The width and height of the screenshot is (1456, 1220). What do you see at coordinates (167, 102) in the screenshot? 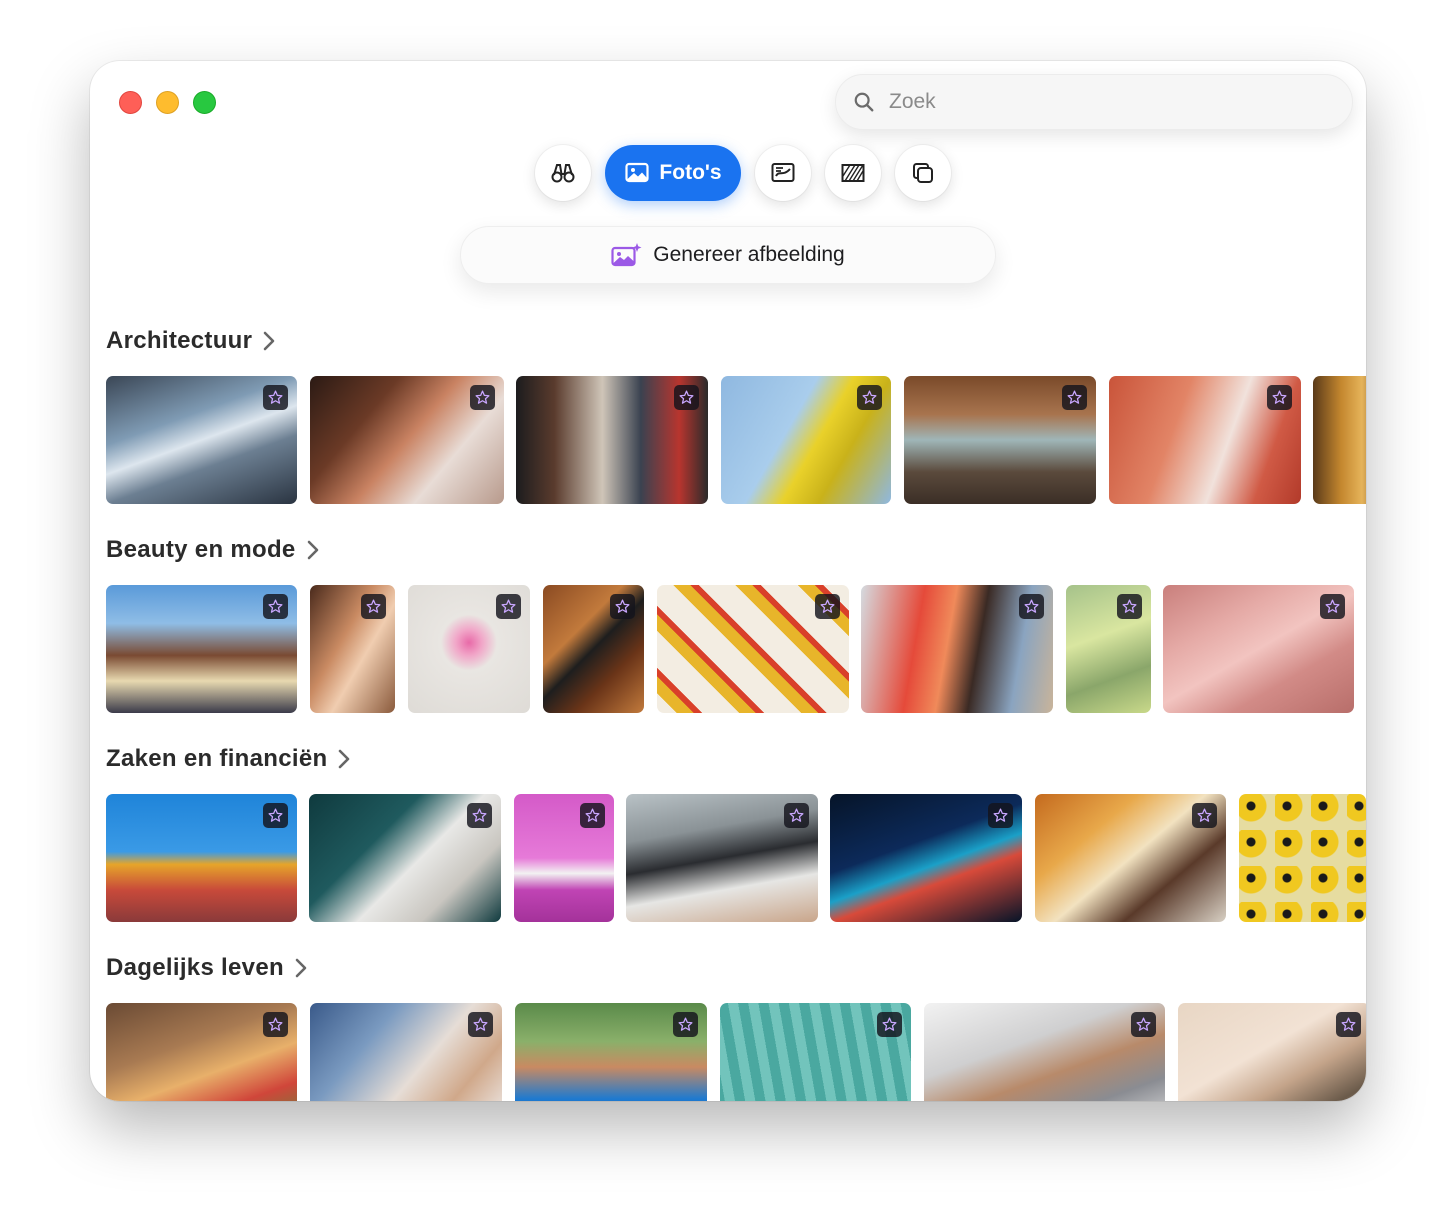
I see `minimize-window-button` at bounding box center [167, 102].